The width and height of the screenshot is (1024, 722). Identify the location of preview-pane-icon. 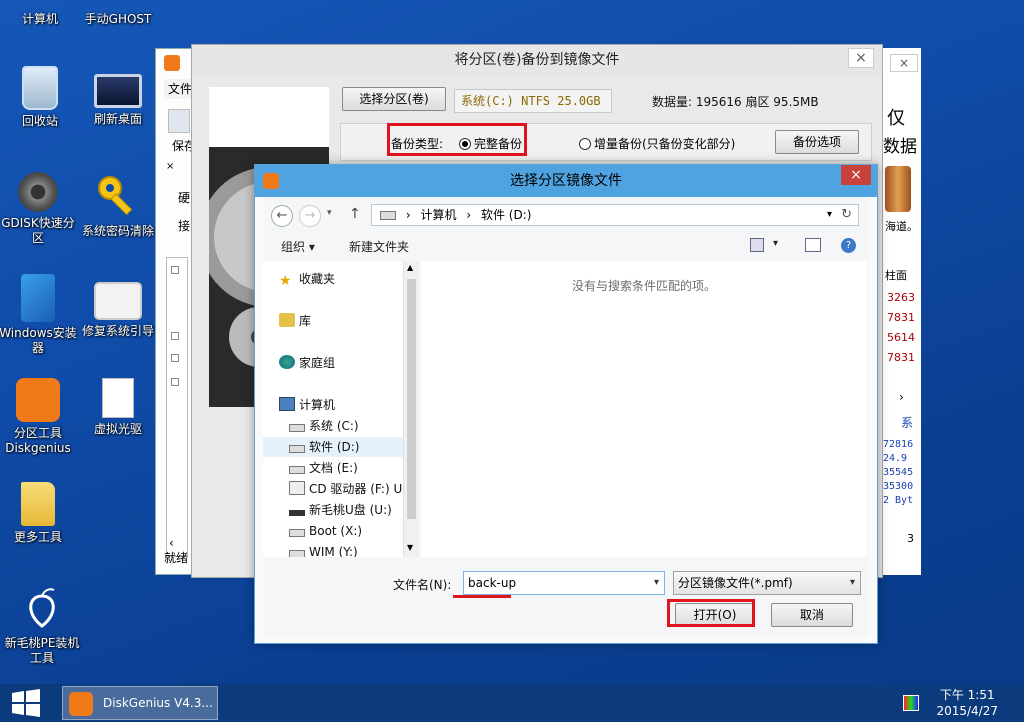
(813, 245).